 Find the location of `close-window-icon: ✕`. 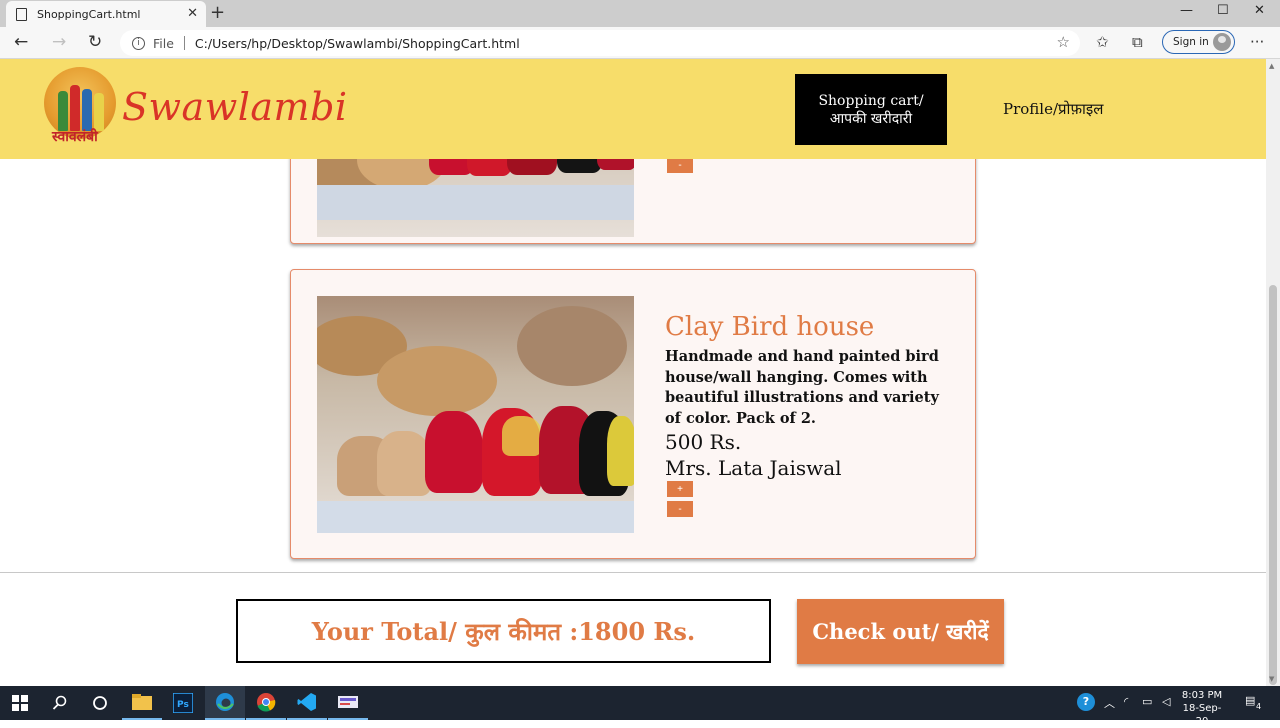

close-window-icon: ✕ is located at coordinates (1259, 10).